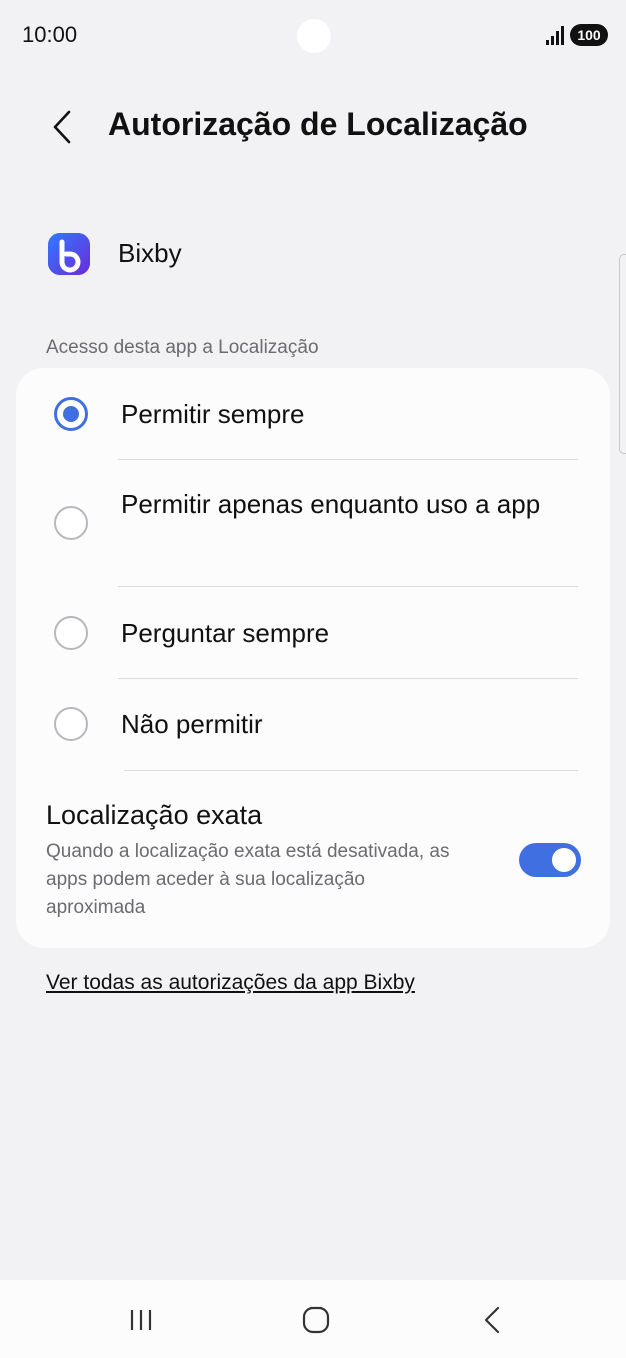  I want to click on option-label: Perguntar sempre, so click(225, 633).